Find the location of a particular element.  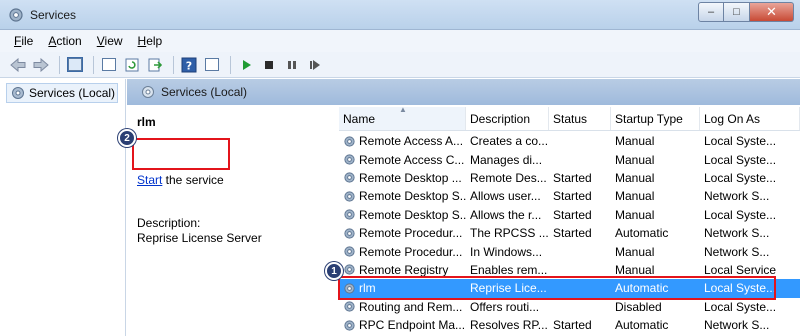

pause-service-button is located at coordinates (292, 65).